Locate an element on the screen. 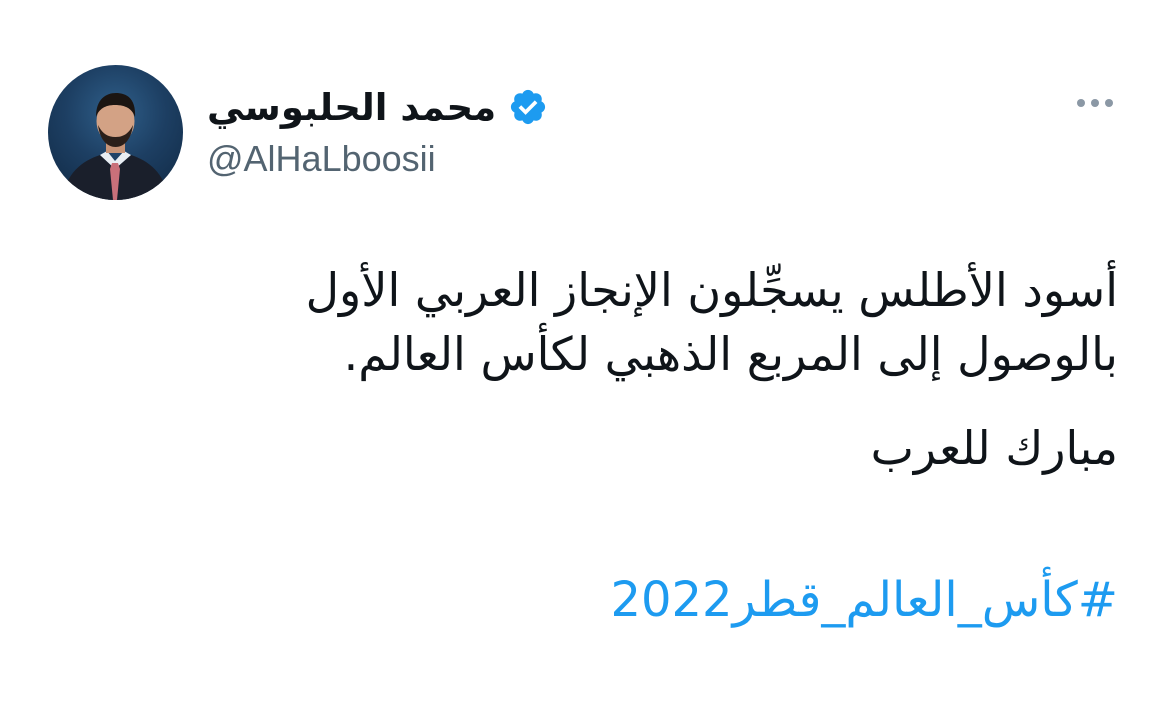 The width and height of the screenshot is (1170, 711). tweet-line: بالوصول إلى المربع الذهبي لكأس العالم. is located at coordinates (730, 354).